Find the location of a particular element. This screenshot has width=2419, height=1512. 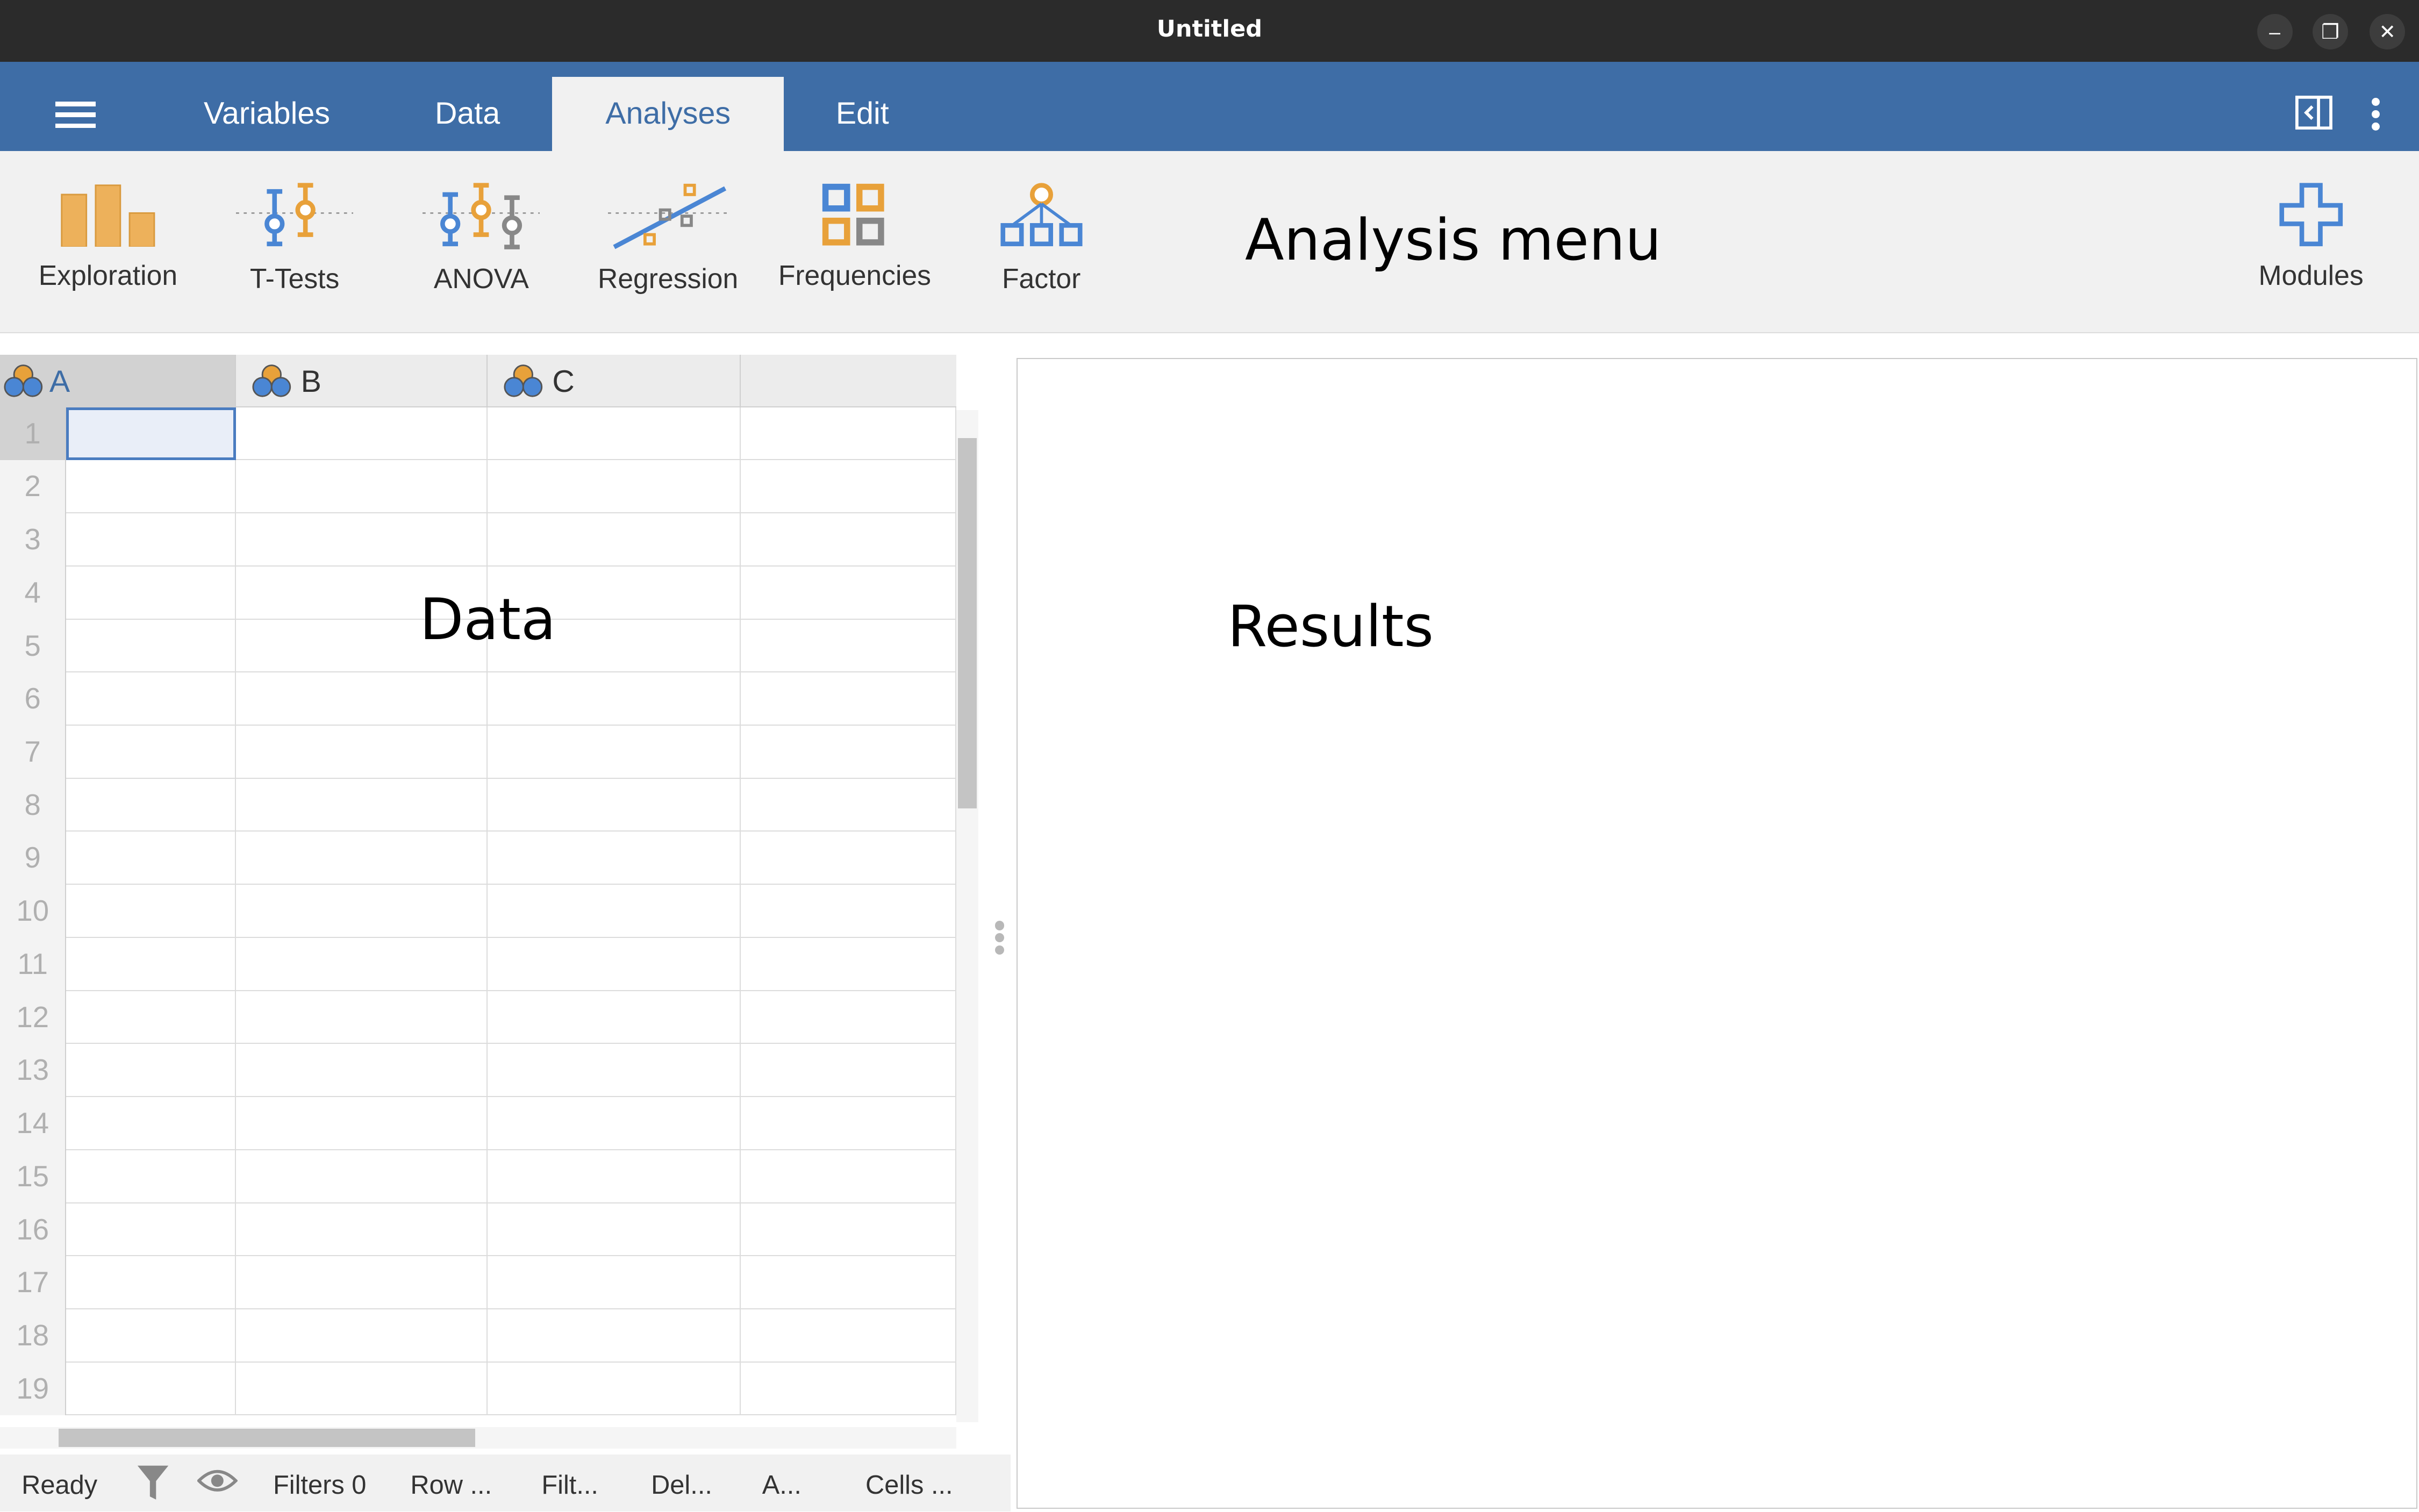

modules-button: Modules is located at coordinates (2310, 237).